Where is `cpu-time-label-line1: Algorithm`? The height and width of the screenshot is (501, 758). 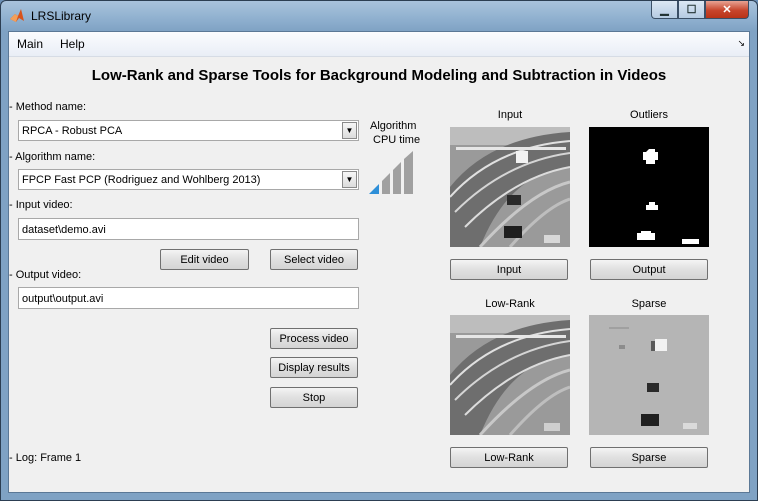 cpu-time-label-line1: Algorithm is located at coordinates (393, 126).